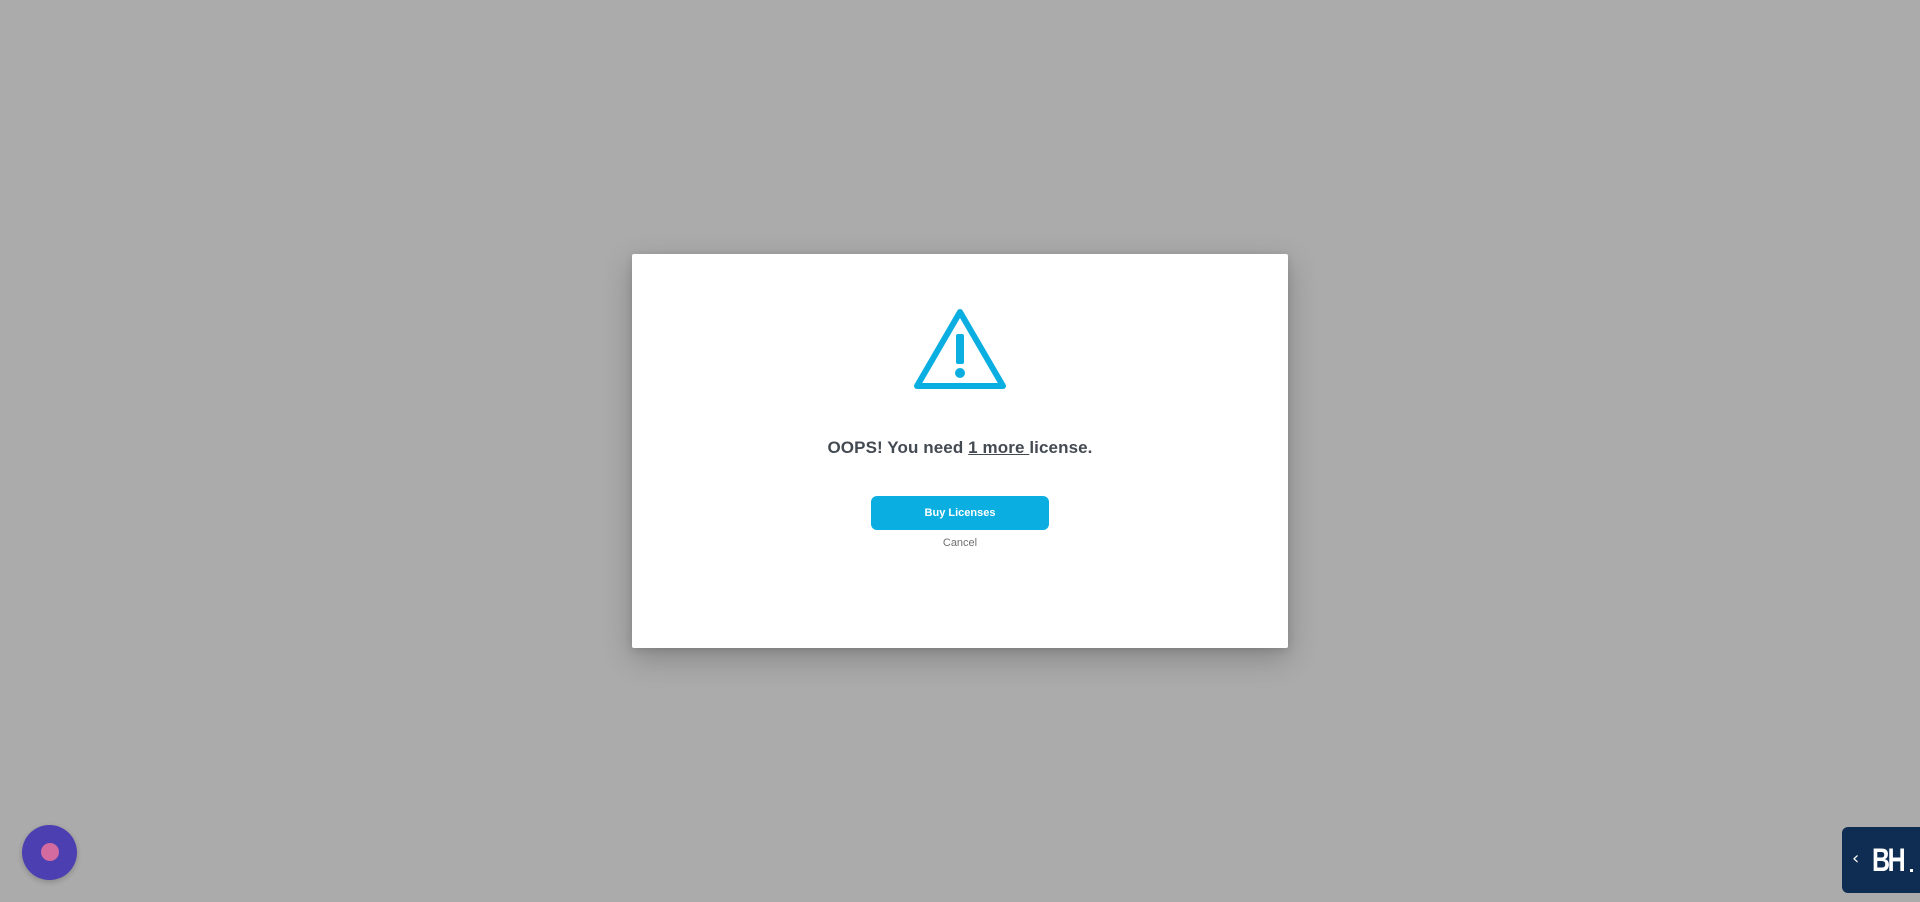 This screenshot has height=902, width=1920. What do you see at coordinates (1911, 870) in the screenshot?
I see `brand-logo-dot` at bounding box center [1911, 870].